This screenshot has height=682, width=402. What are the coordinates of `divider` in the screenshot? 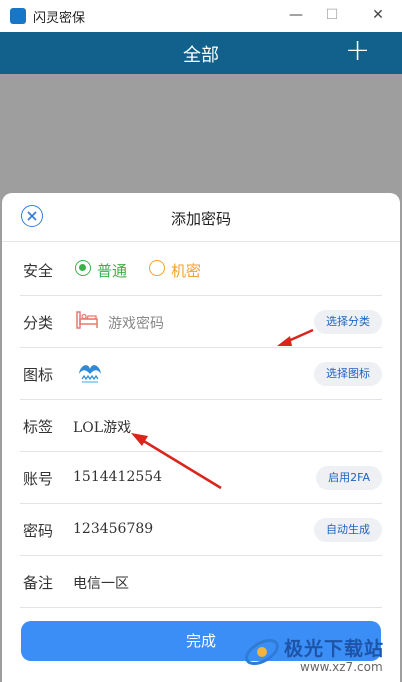 It's located at (201, 241).